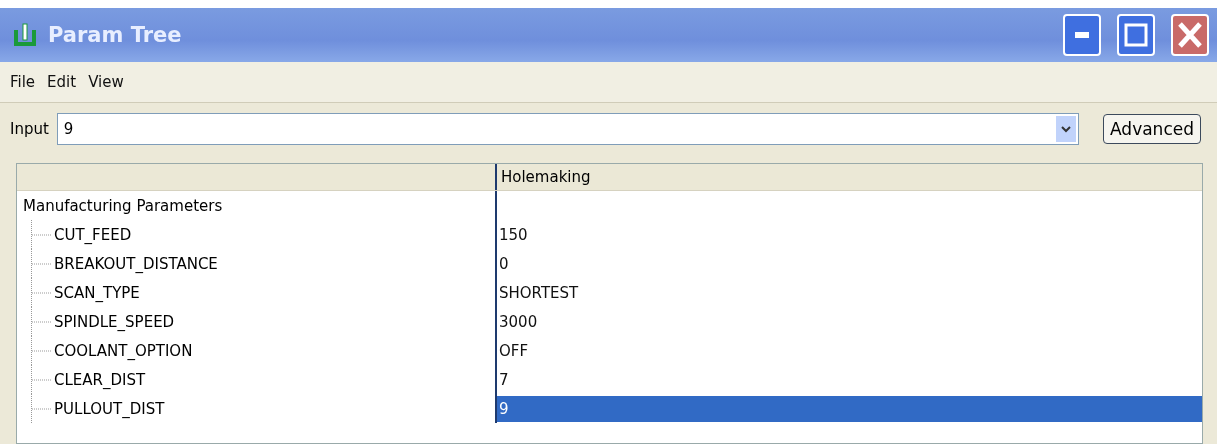  What do you see at coordinates (100, 379) in the screenshot?
I see `tree-node: CLEAR_DIST` at bounding box center [100, 379].